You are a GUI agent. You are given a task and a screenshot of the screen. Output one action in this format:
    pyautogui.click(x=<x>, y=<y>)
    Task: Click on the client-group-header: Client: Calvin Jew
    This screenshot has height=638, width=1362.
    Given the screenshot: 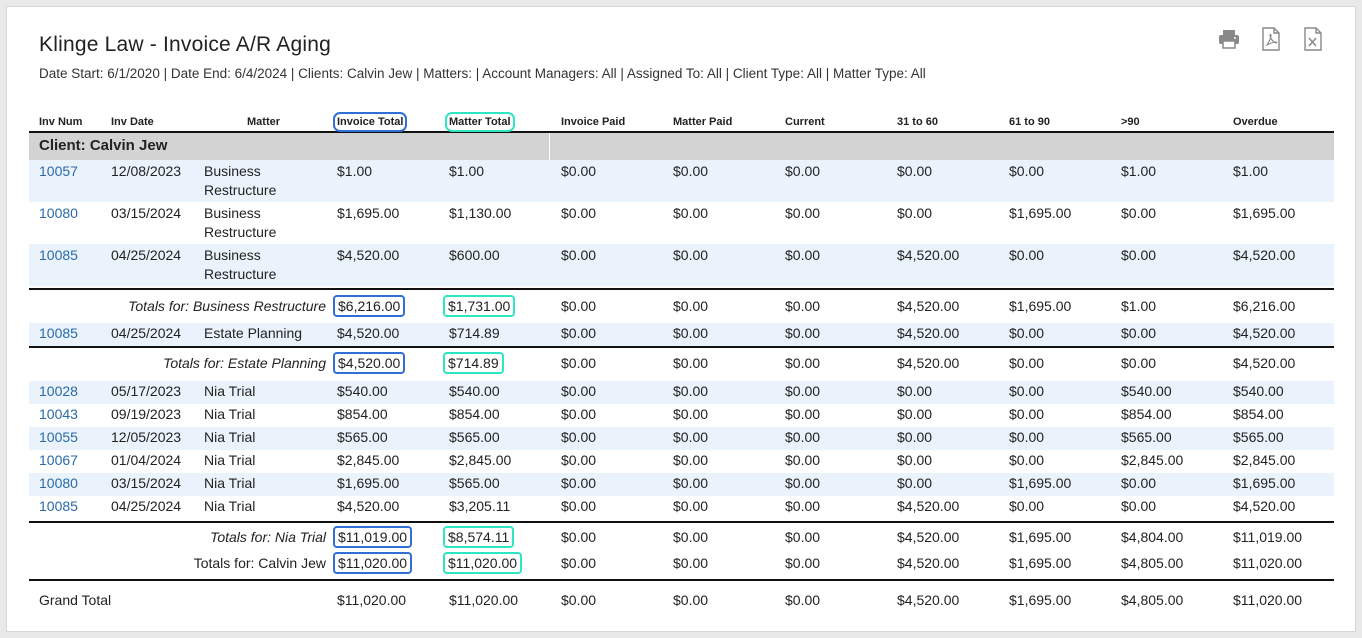 What is the action you would take?
    pyautogui.click(x=681, y=146)
    